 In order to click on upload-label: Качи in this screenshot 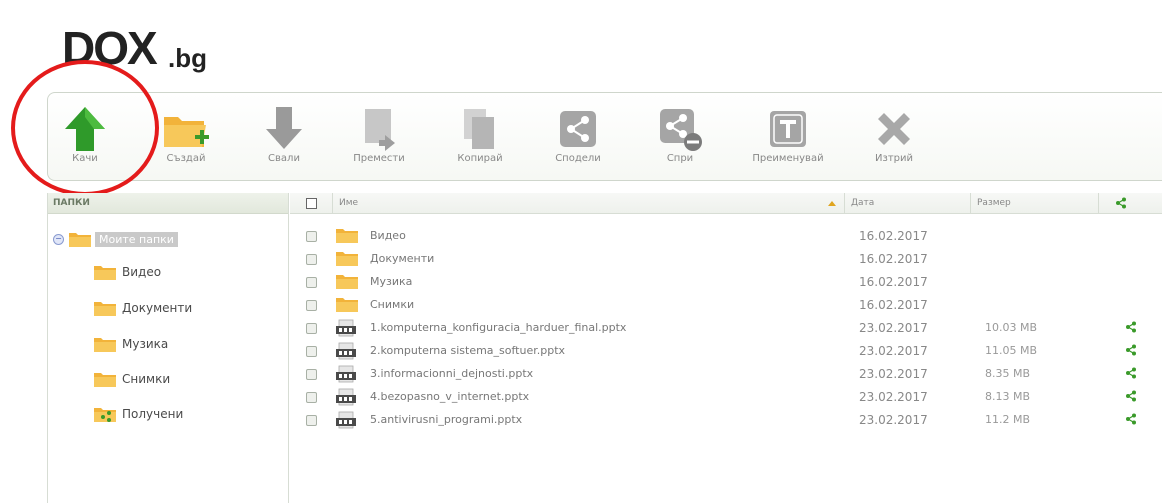, I will do `click(85, 158)`.